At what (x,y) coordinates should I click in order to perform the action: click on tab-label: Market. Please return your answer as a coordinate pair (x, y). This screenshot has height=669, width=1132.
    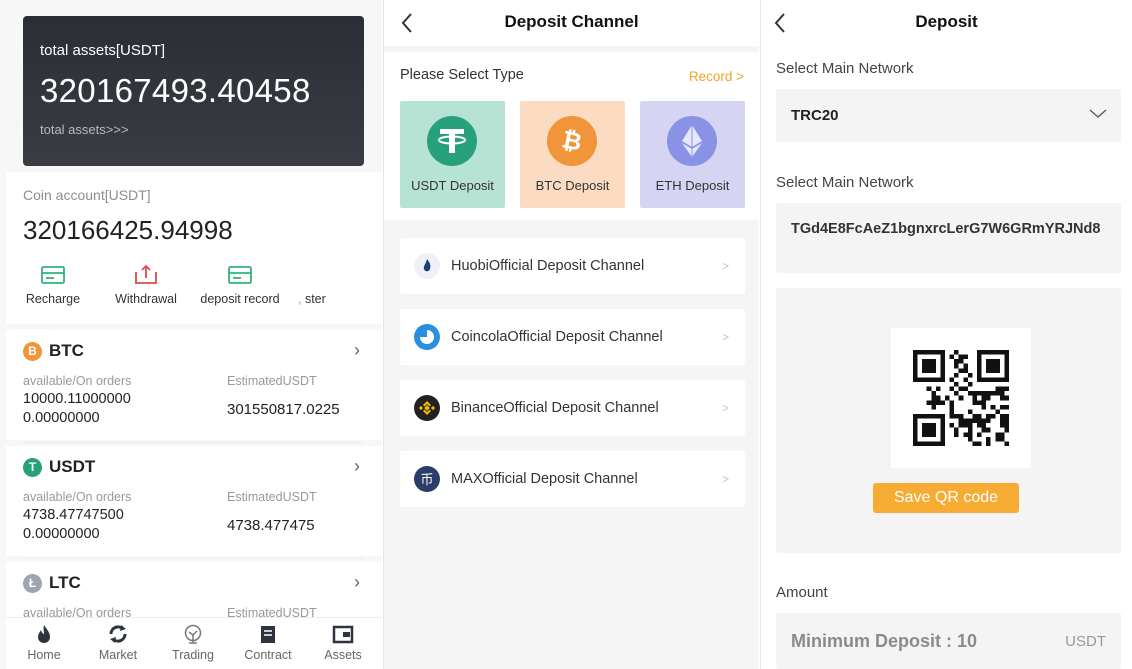
    Looking at the image, I should click on (118, 655).